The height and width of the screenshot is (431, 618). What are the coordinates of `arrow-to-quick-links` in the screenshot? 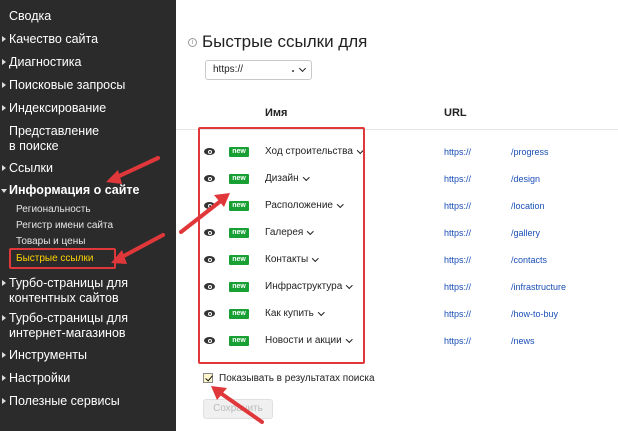 It's located at (141, 246).